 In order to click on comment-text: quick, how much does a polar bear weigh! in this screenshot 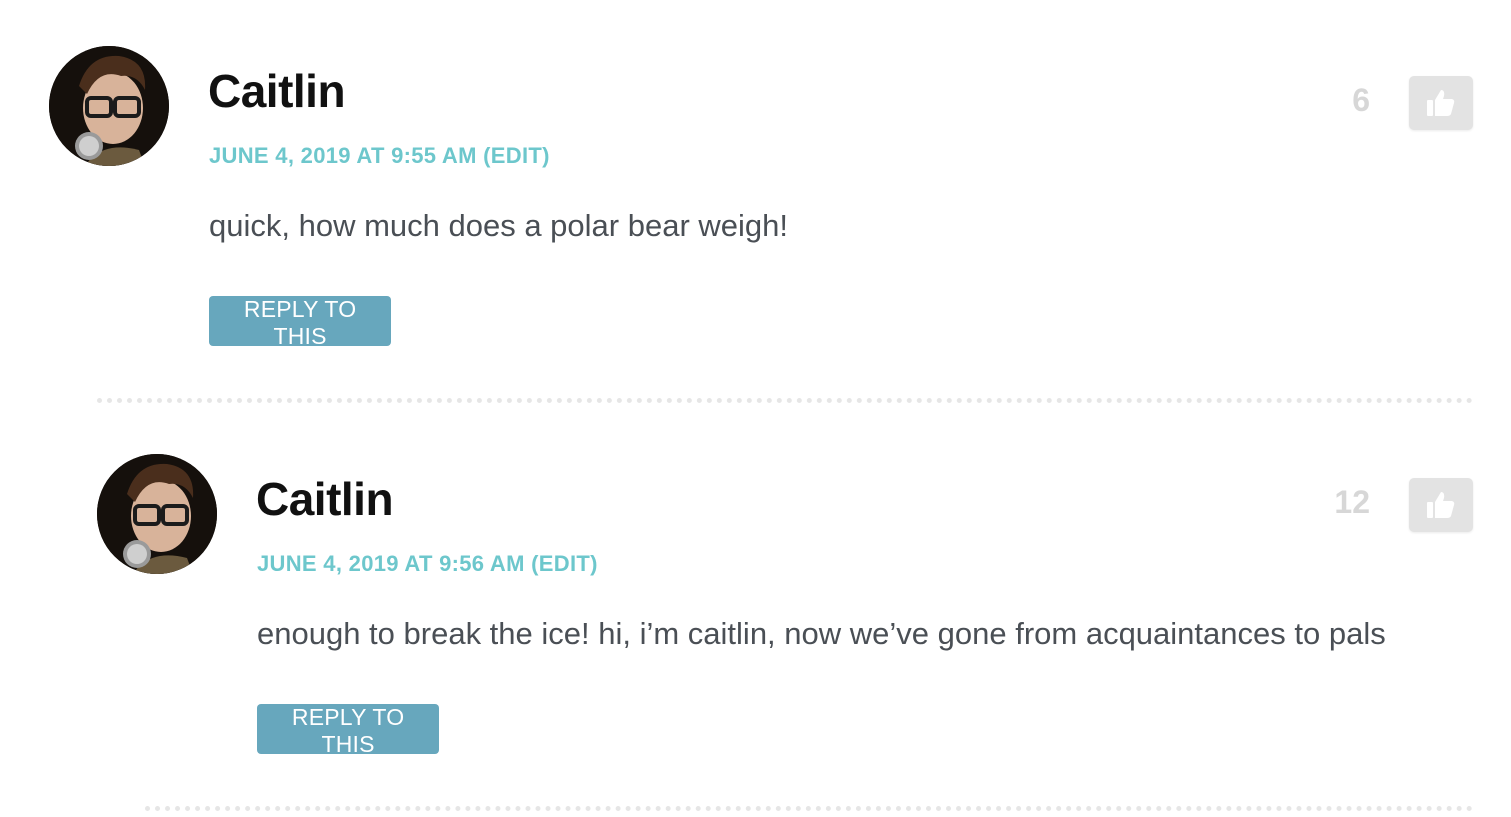, I will do `click(498, 225)`.